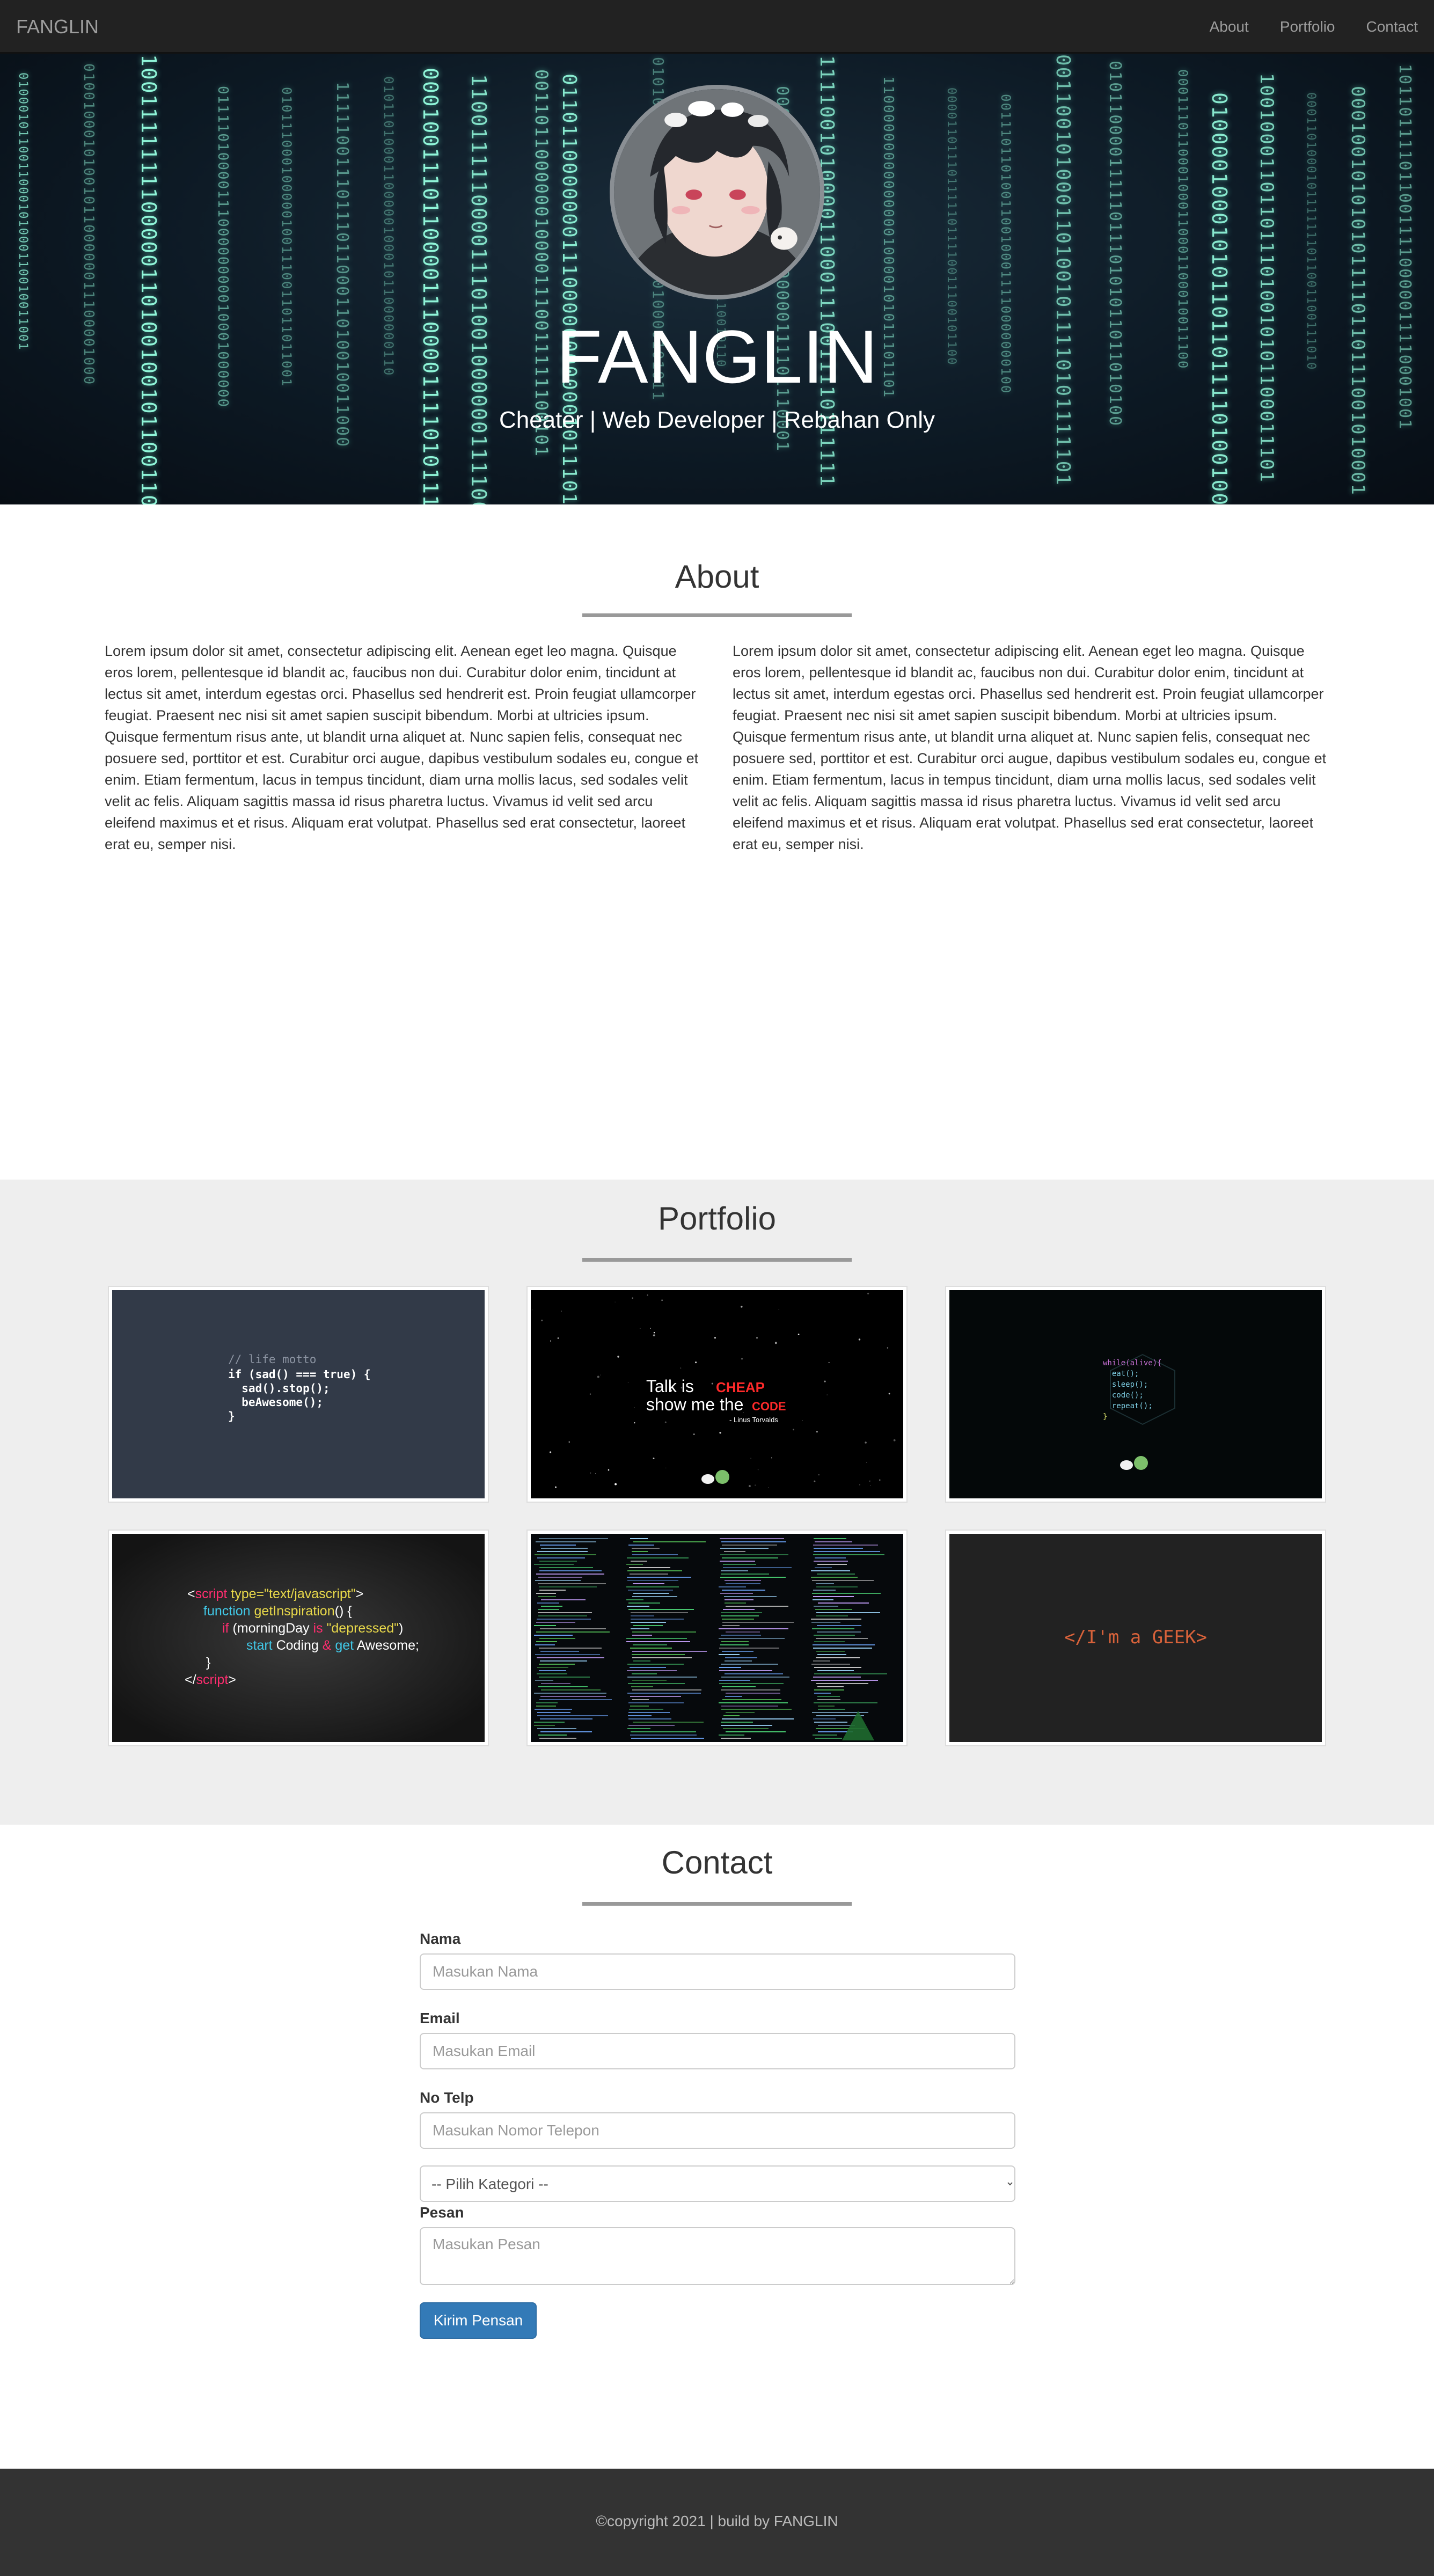  Describe the element at coordinates (672, 1386) in the screenshot. I see `talk-line-1a: Talk is` at that location.